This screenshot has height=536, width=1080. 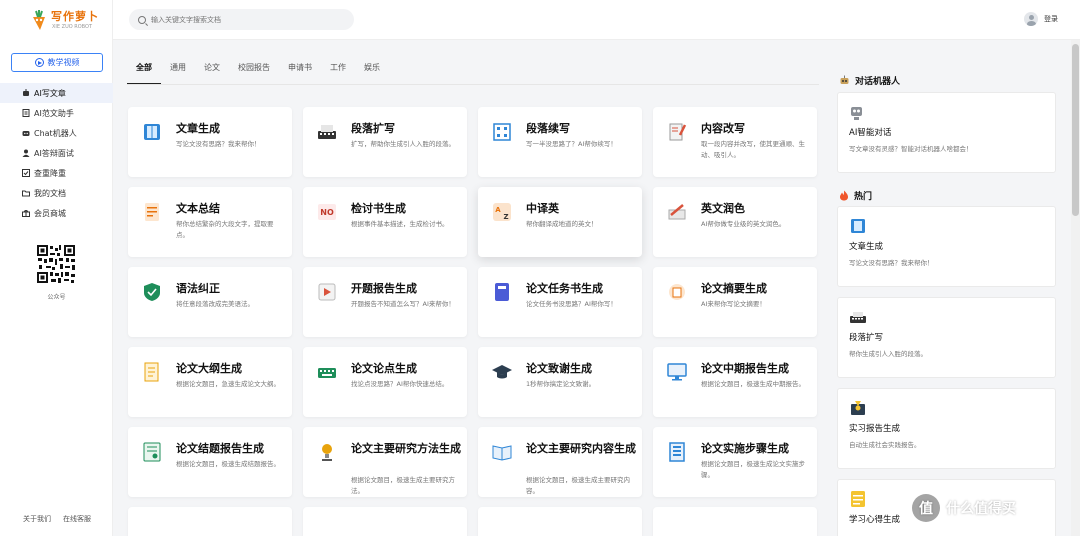 What do you see at coordinates (560, 302) in the screenshot?
I see `tool-card: 论文任务书生成 论文任务书没思路？AI帮你写！` at bounding box center [560, 302].